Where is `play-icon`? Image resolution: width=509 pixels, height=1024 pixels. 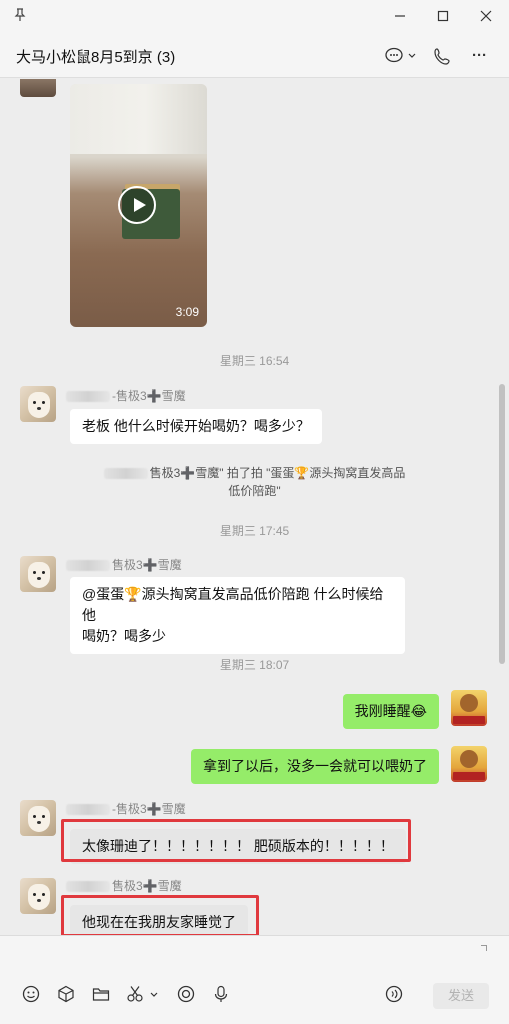 play-icon is located at coordinates (137, 205).